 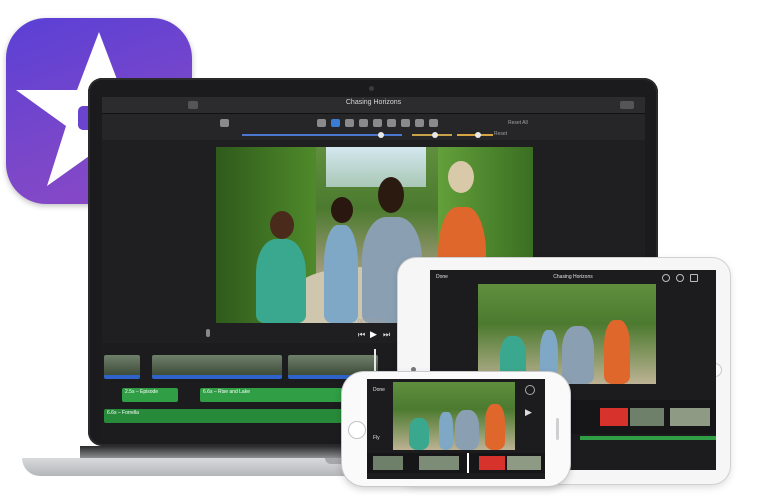 I want to click on previous-icon: ⏮, so click(x=361, y=335).